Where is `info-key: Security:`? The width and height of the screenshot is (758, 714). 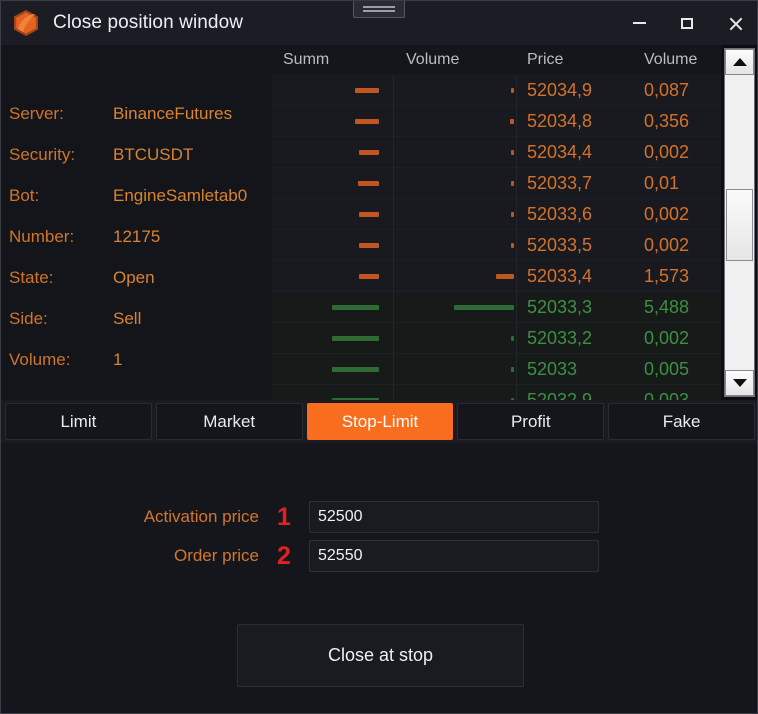
info-key: Security: is located at coordinates (42, 154).